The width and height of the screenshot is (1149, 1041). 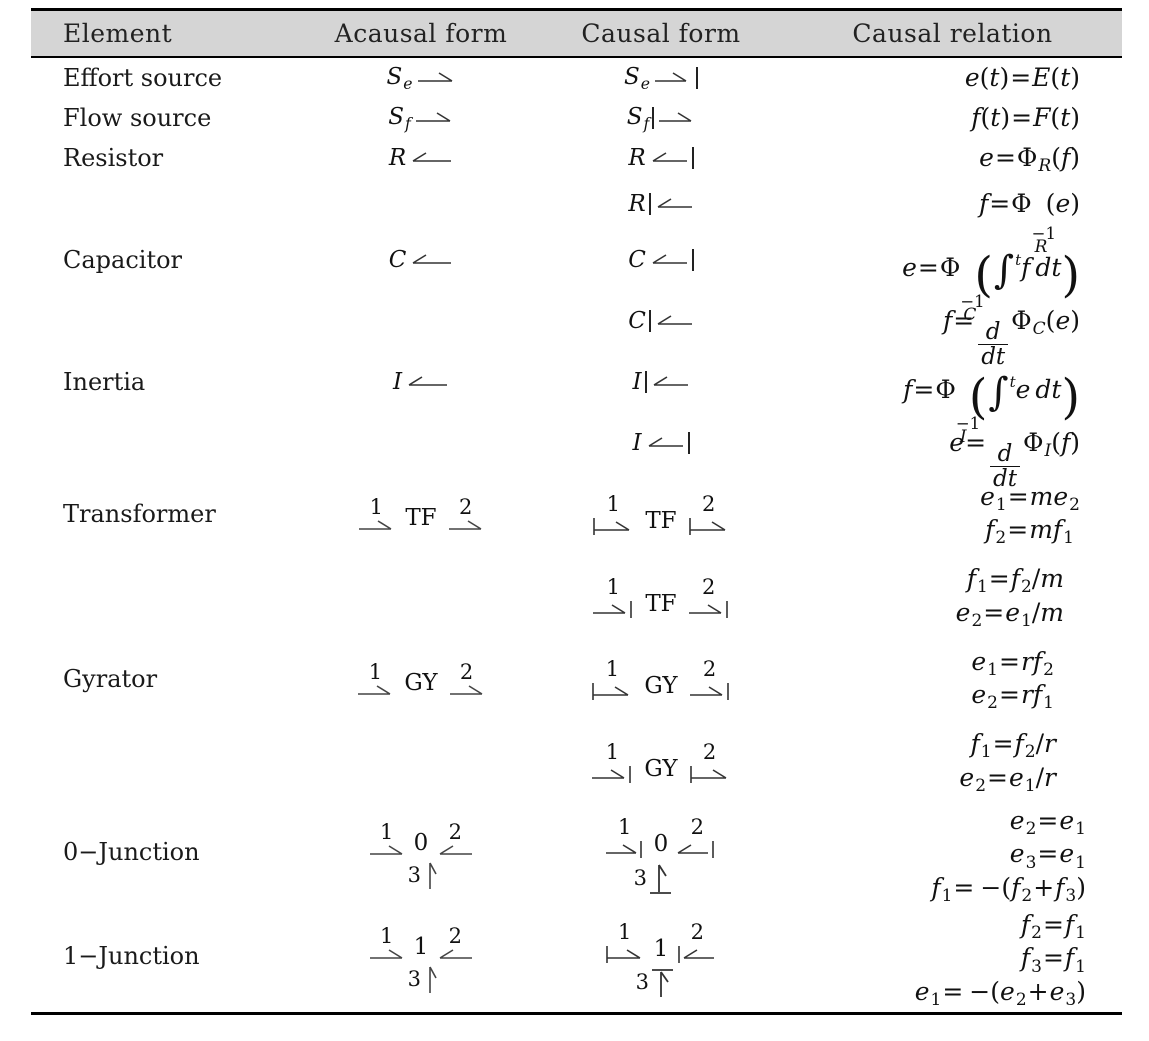 I want to click on bond-glyph-1junction-acausal: 1 1 2 3, so click(x=421, y=960).